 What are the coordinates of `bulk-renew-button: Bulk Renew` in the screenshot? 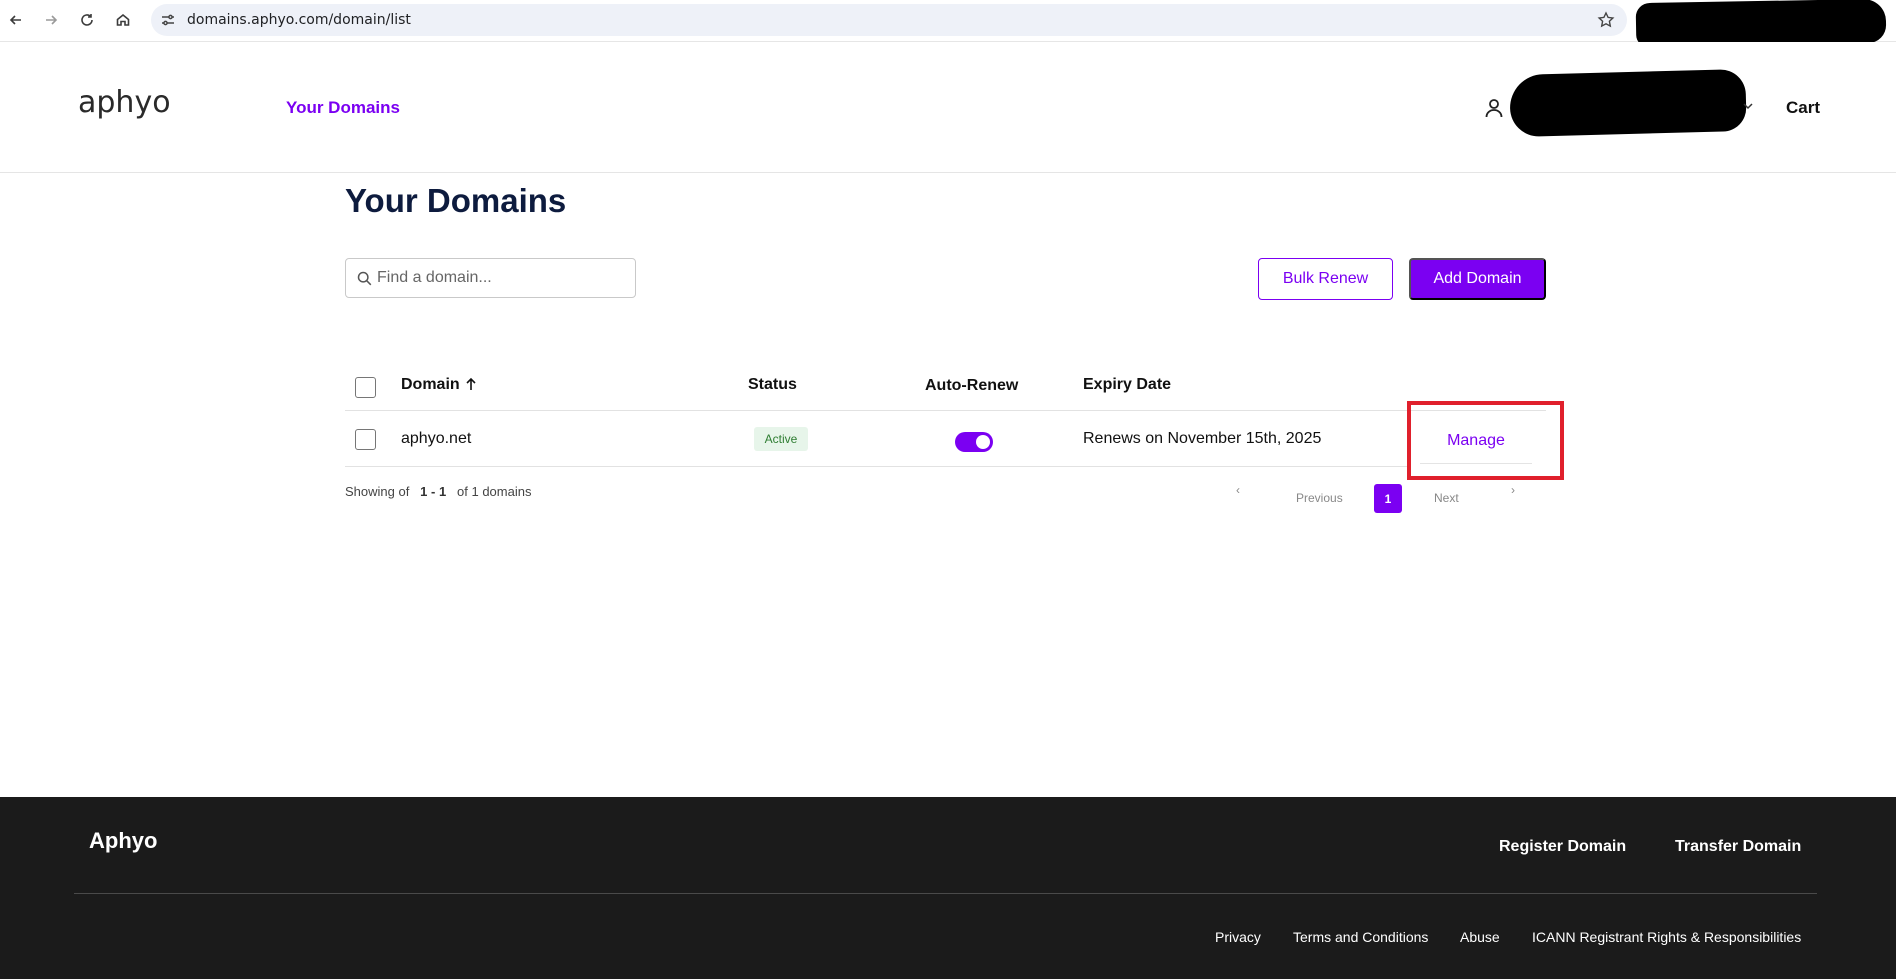 It's located at (1325, 279).